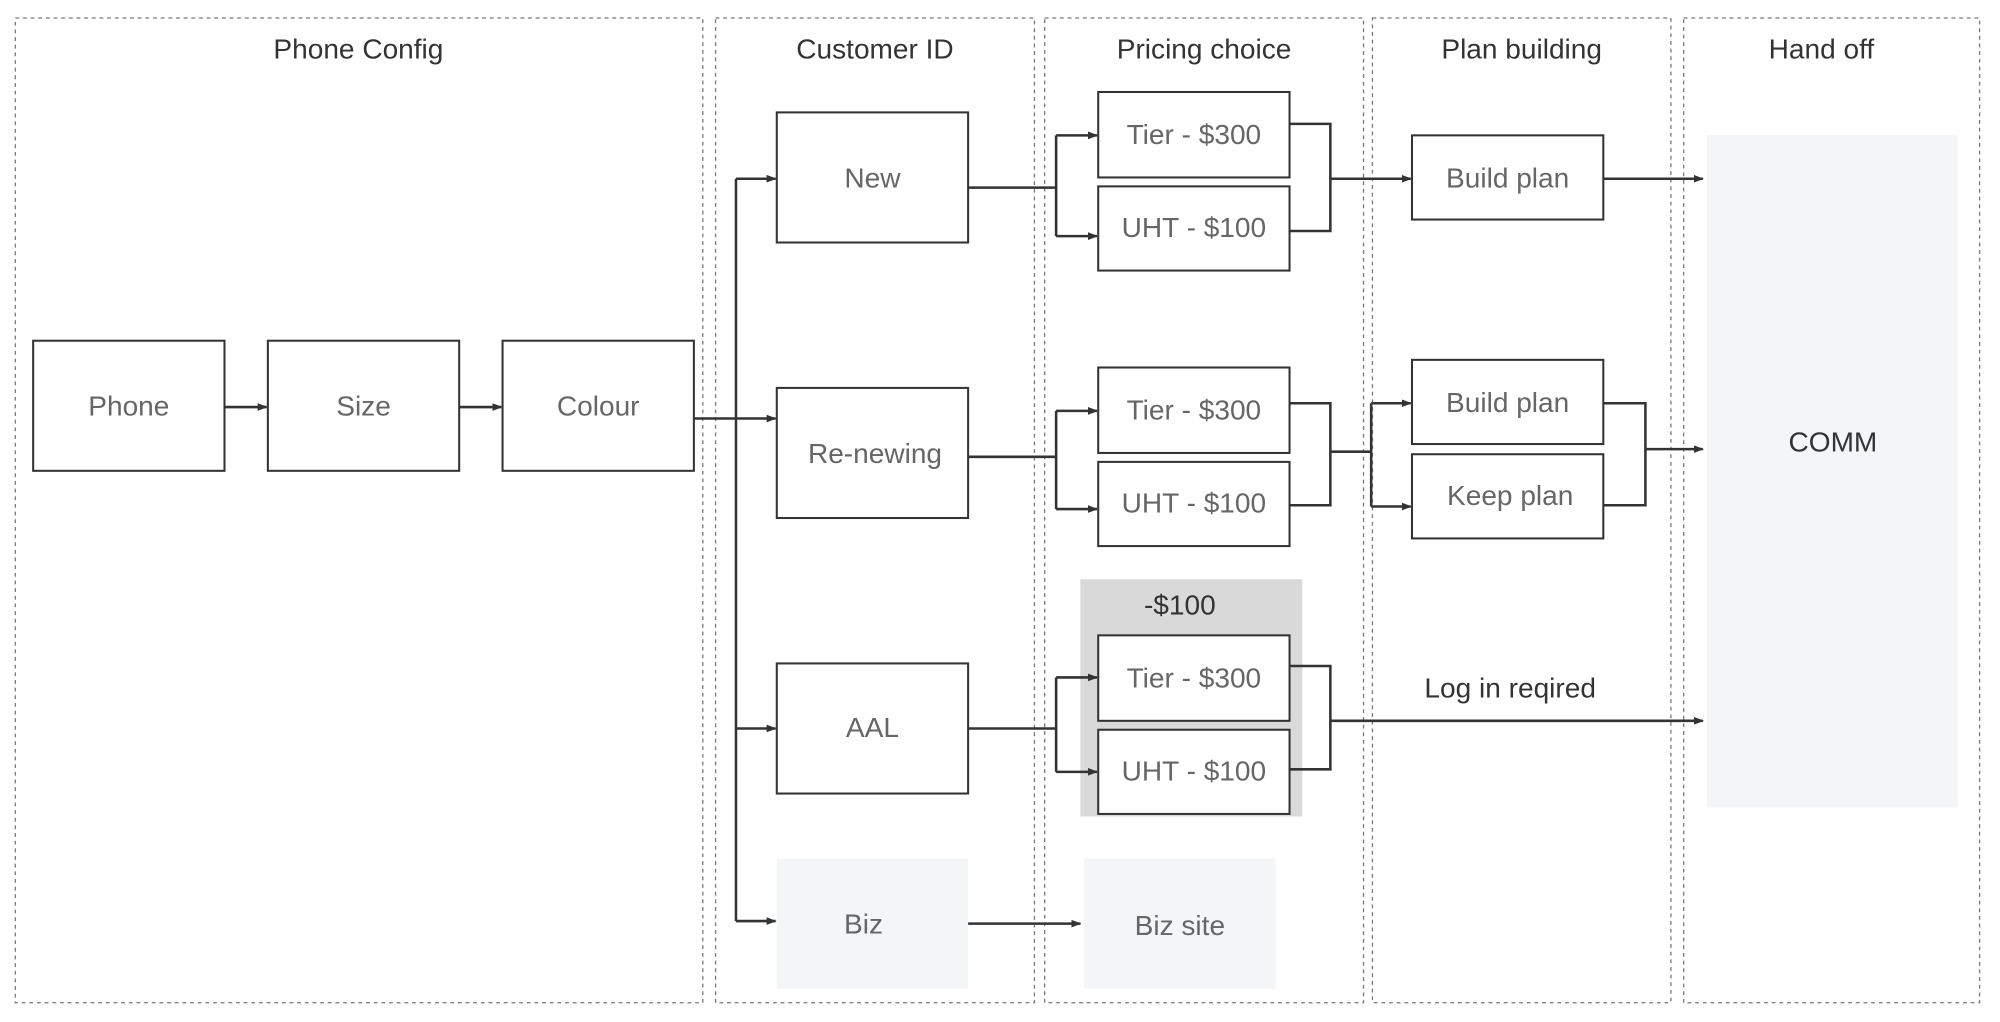 This screenshot has width=2000, height=1022. What do you see at coordinates (1013, 186) in the screenshot?
I see `connector-new` at bounding box center [1013, 186].